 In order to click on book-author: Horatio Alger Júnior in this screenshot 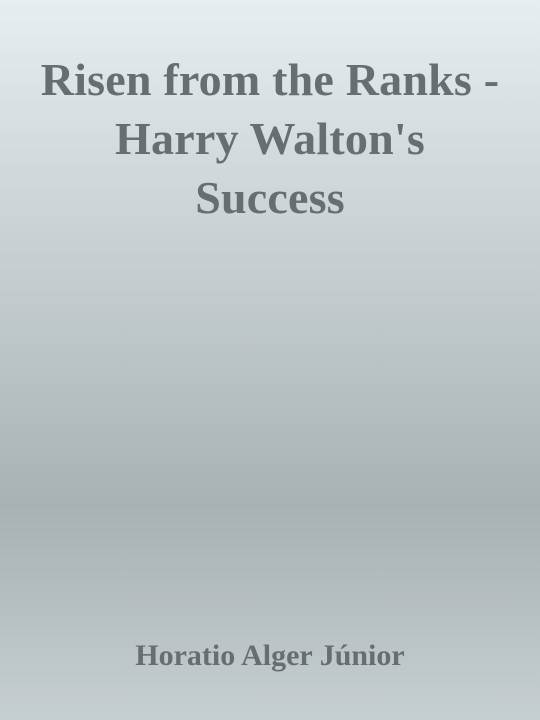, I will do `click(270, 655)`.